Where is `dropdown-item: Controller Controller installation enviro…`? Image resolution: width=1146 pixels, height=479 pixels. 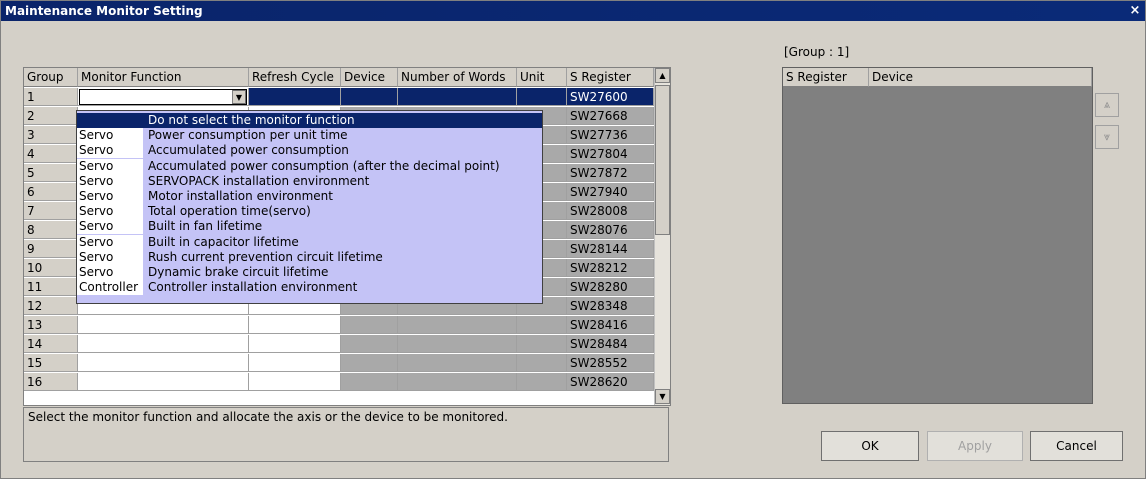 dropdown-item: Controller Controller installation enviro… is located at coordinates (309, 288).